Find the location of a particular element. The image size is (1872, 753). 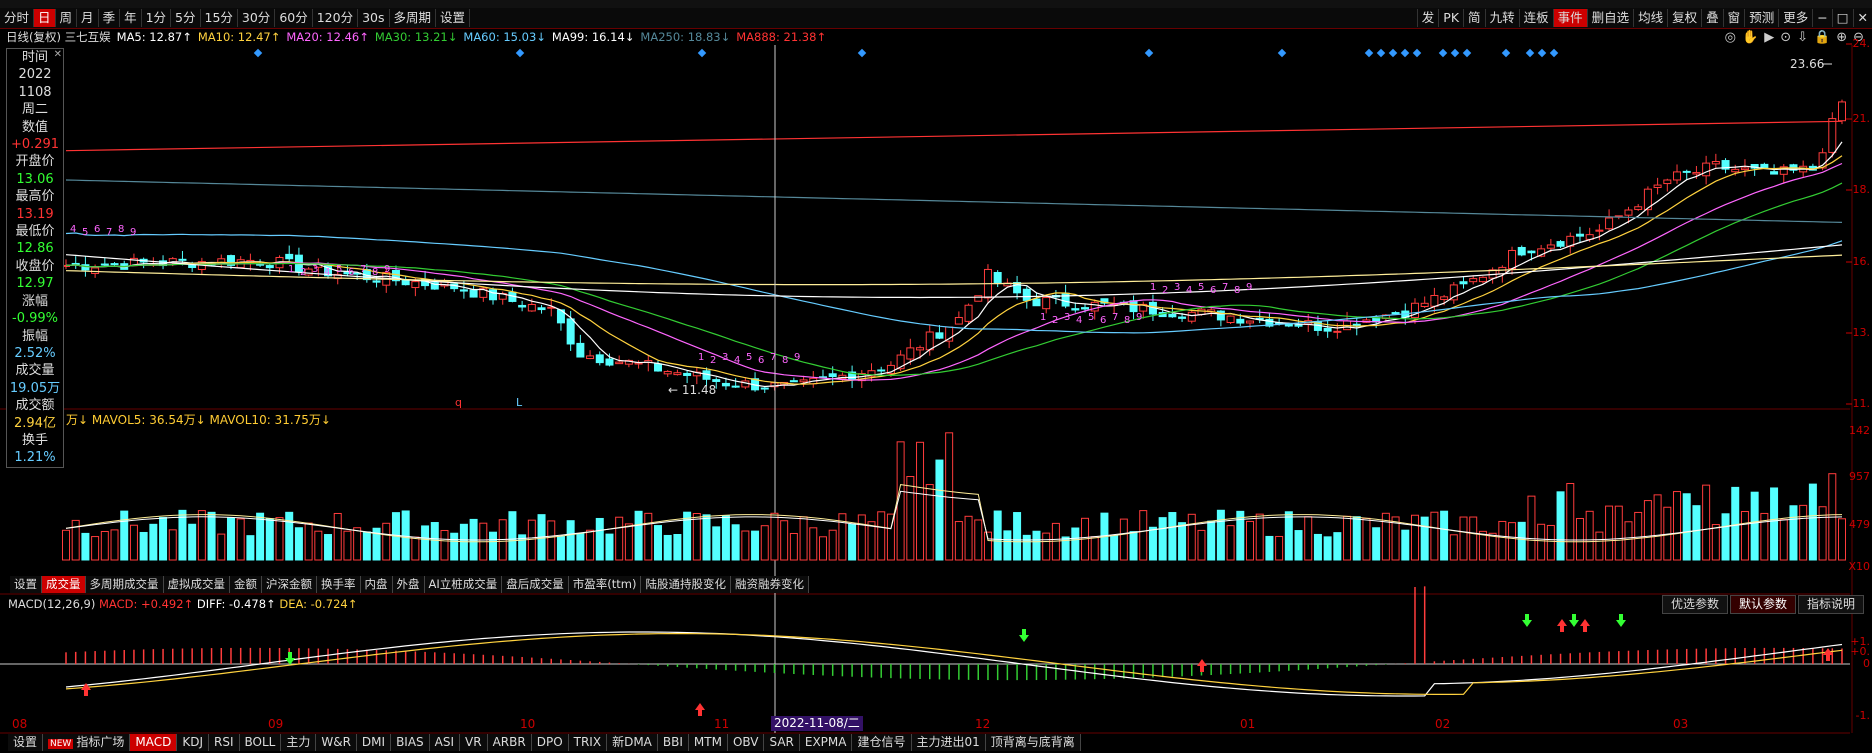

ma60-line is located at coordinates (954, 283).